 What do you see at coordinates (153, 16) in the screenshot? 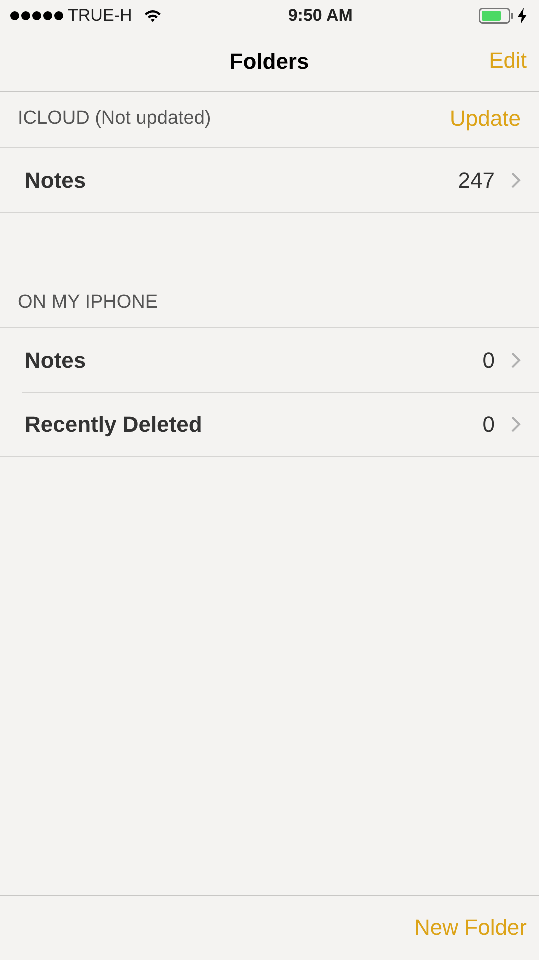
I see `wifi-icon` at bounding box center [153, 16].